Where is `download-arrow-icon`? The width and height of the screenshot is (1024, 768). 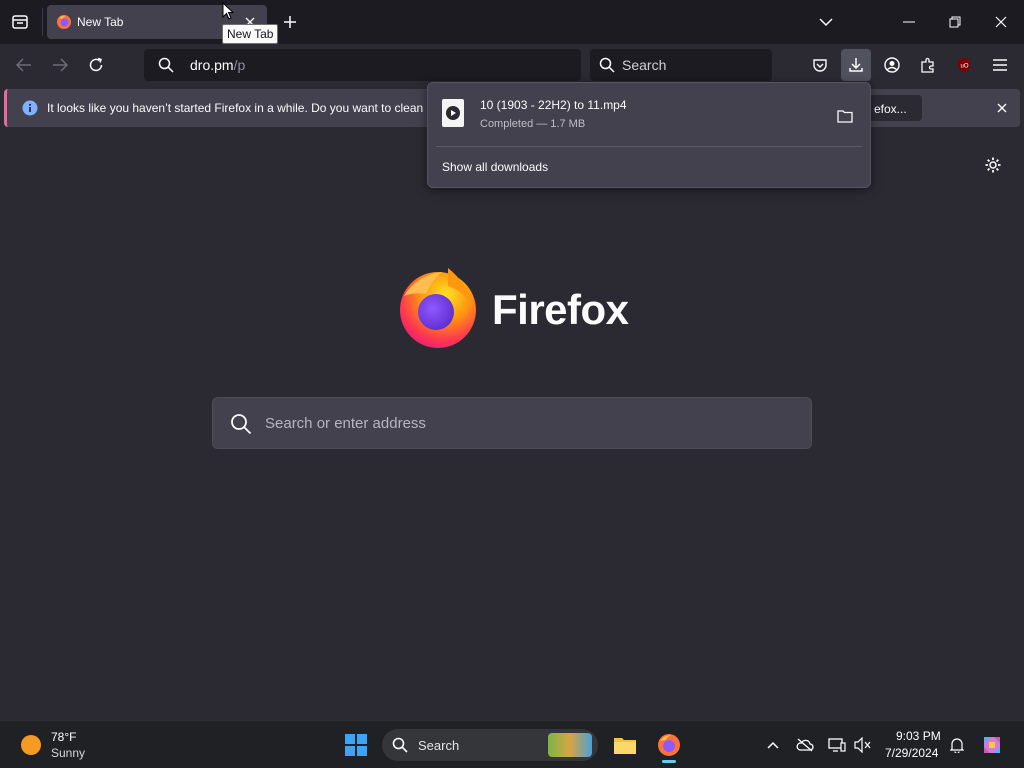
download-arrow-icon is located at coordinates (856, 65).